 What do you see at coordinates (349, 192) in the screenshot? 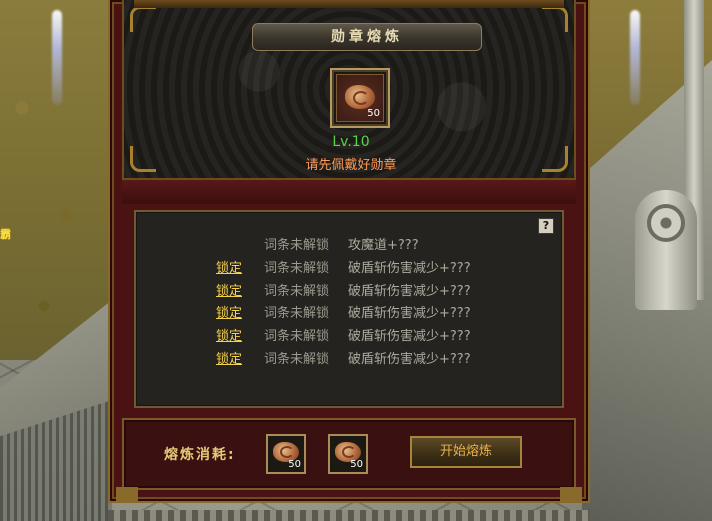
I see `divider-band` at bounding box center [349, 192].